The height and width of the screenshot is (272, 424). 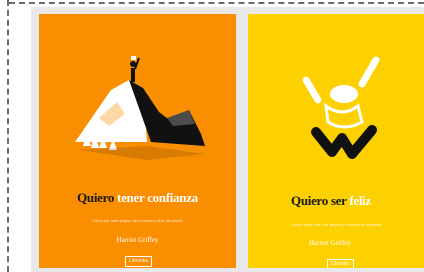 What do you see at coordinates (216, 3) in the screenshot?
I see `frame-border-top` at bounding box center [216, 3].